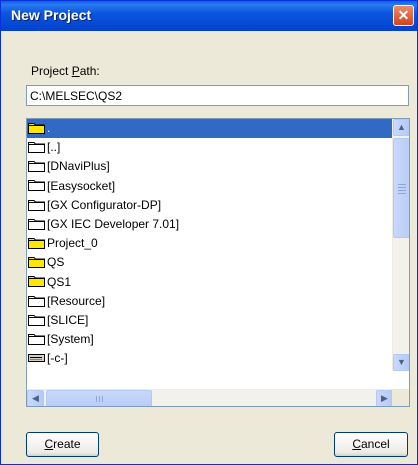  Describe the element at coordinates (78, 166) in the screenshot. I see `list-item-label: [DNaviPlus]` at that location.